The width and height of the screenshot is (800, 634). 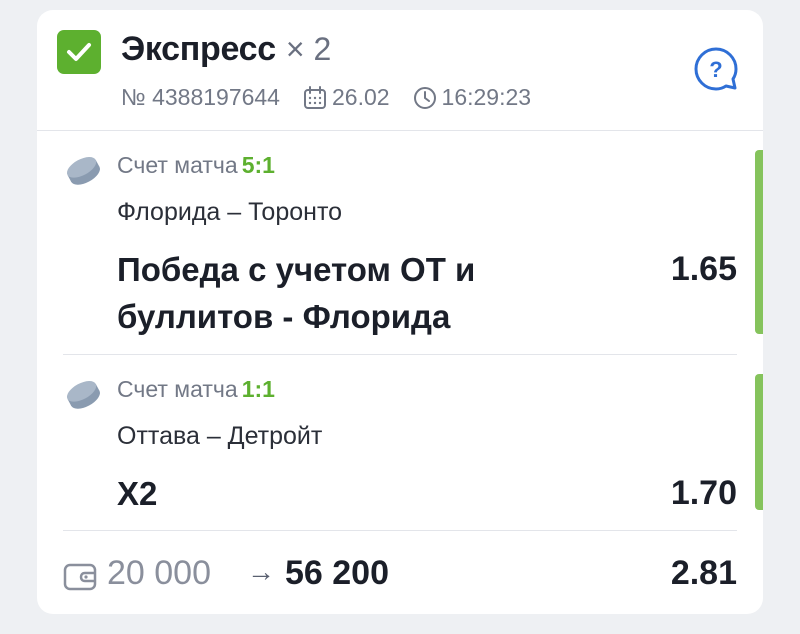 What do you see at coordinates (314, 97) in the screenshot?
I see `calendar-icon` at bounding box center [314, 97].